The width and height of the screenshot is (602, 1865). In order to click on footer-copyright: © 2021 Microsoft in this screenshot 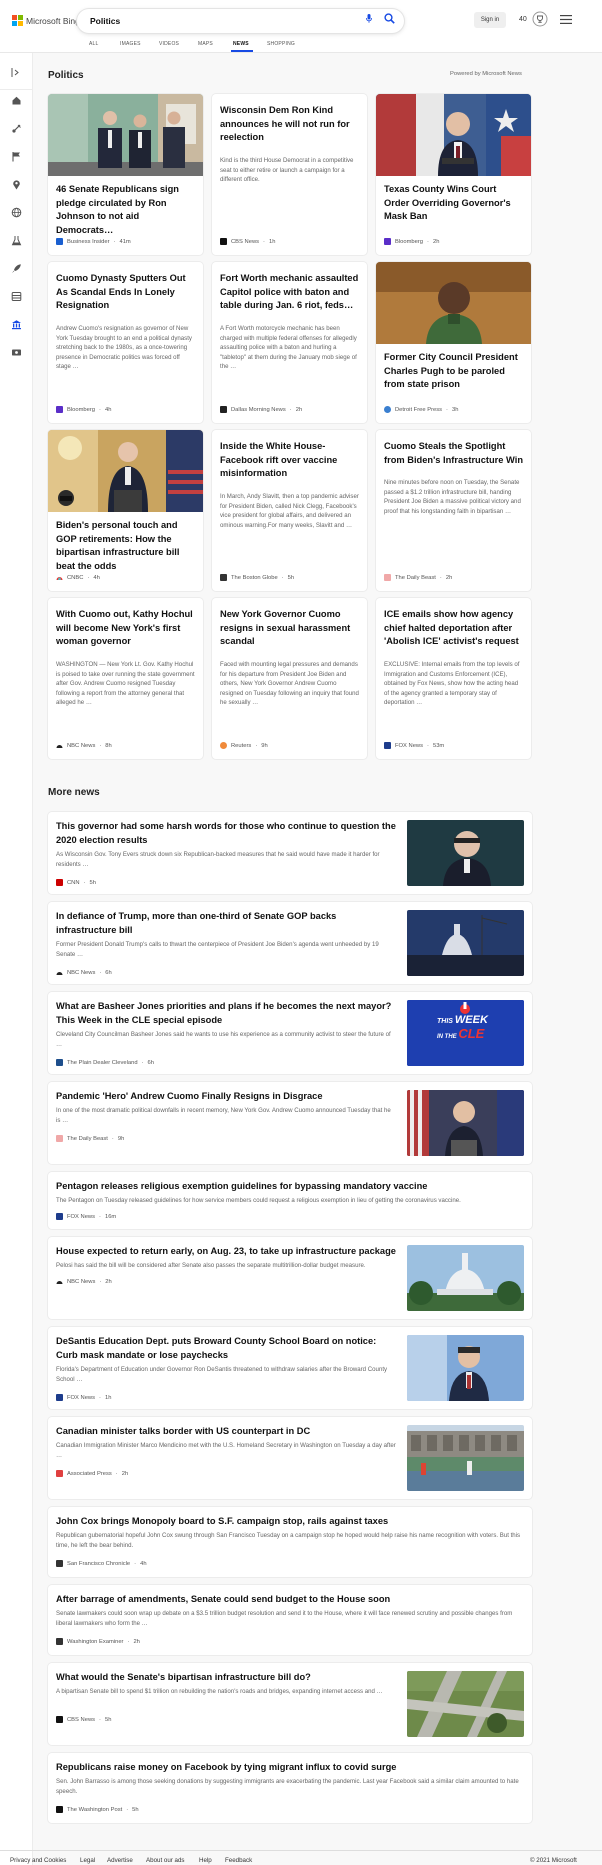, I will do `click(553, 1860)`.